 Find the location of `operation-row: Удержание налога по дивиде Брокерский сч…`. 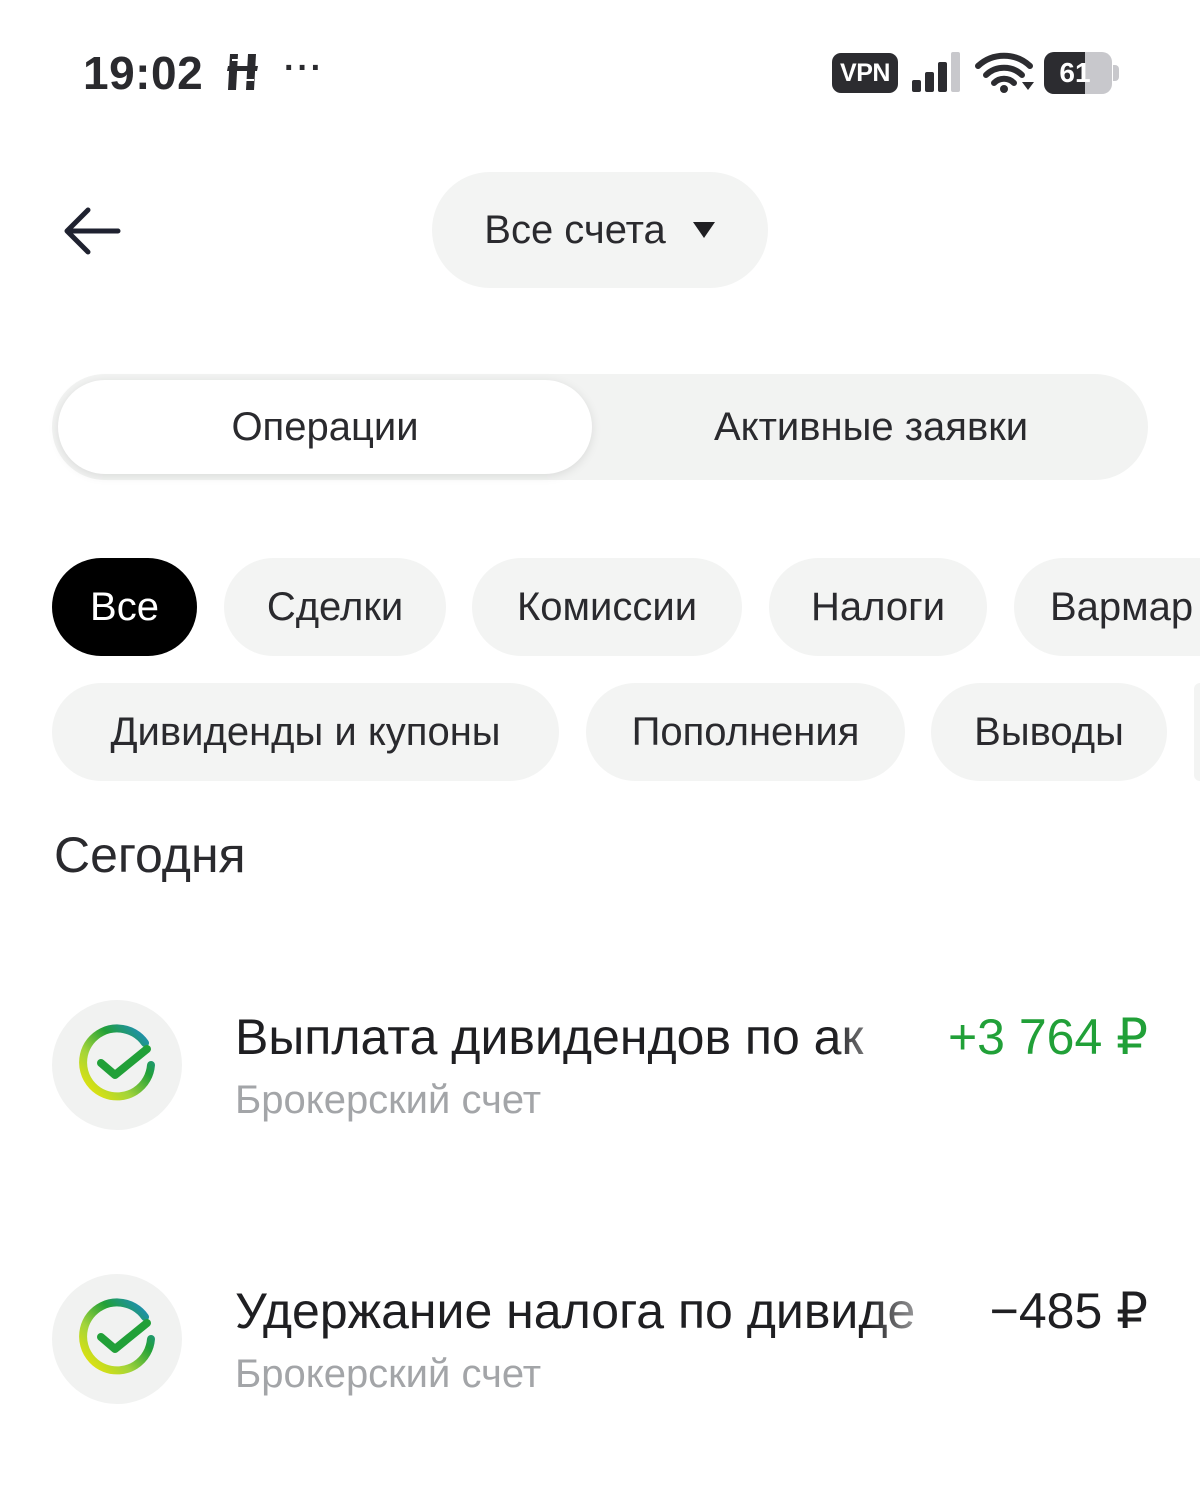

operation-row: Удержание налога по дивиде Брокерский сч… is located at coordinates (600, 1344).